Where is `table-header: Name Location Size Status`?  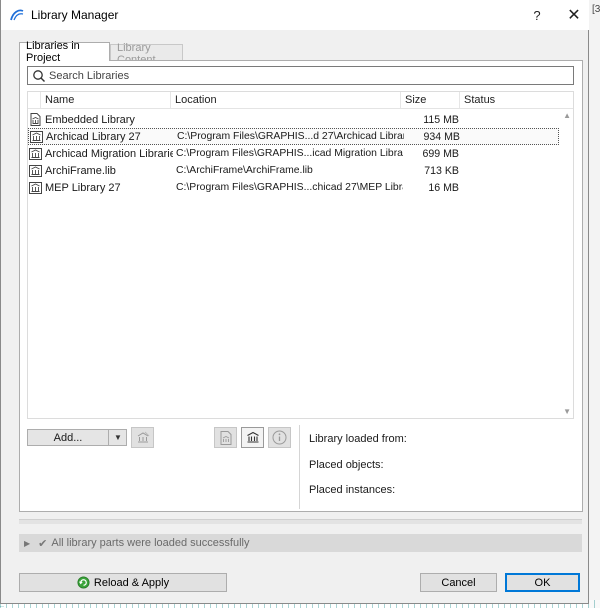 table-header: Name Location Size Status is located at coordinates (300, 100).